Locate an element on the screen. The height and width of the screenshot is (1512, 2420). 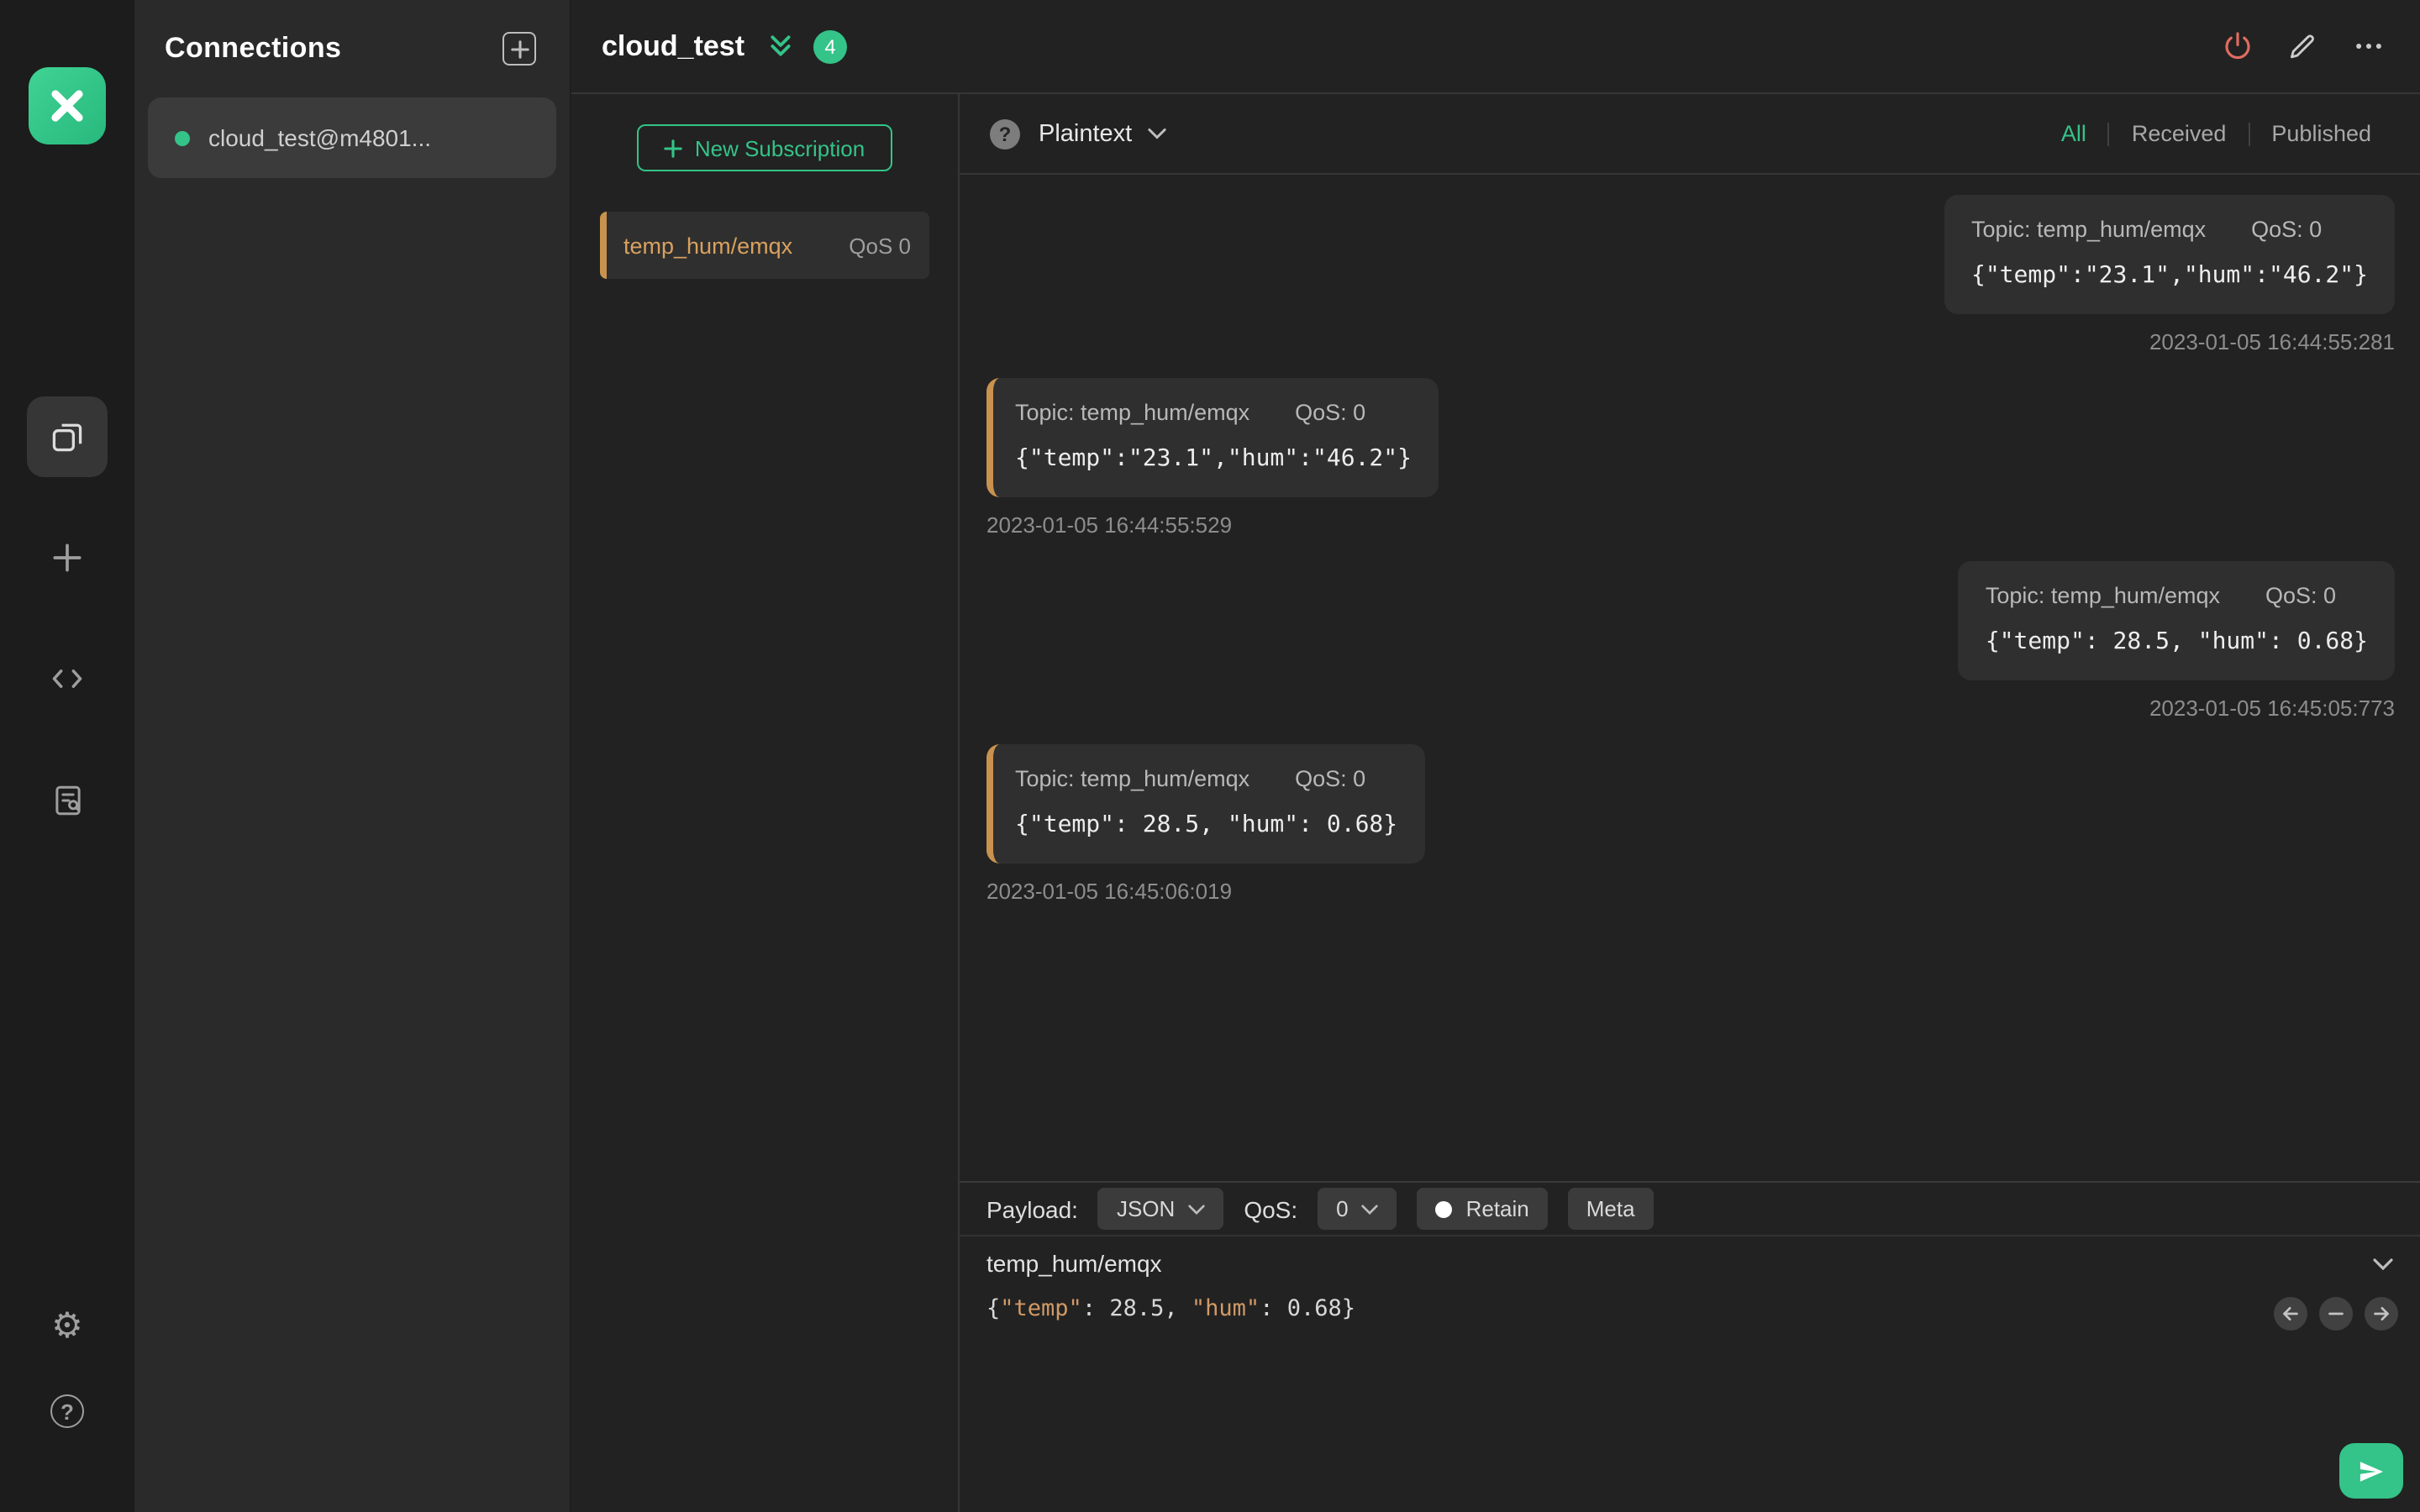
arrow-left-icon is located at coordinates (2290, 1313).